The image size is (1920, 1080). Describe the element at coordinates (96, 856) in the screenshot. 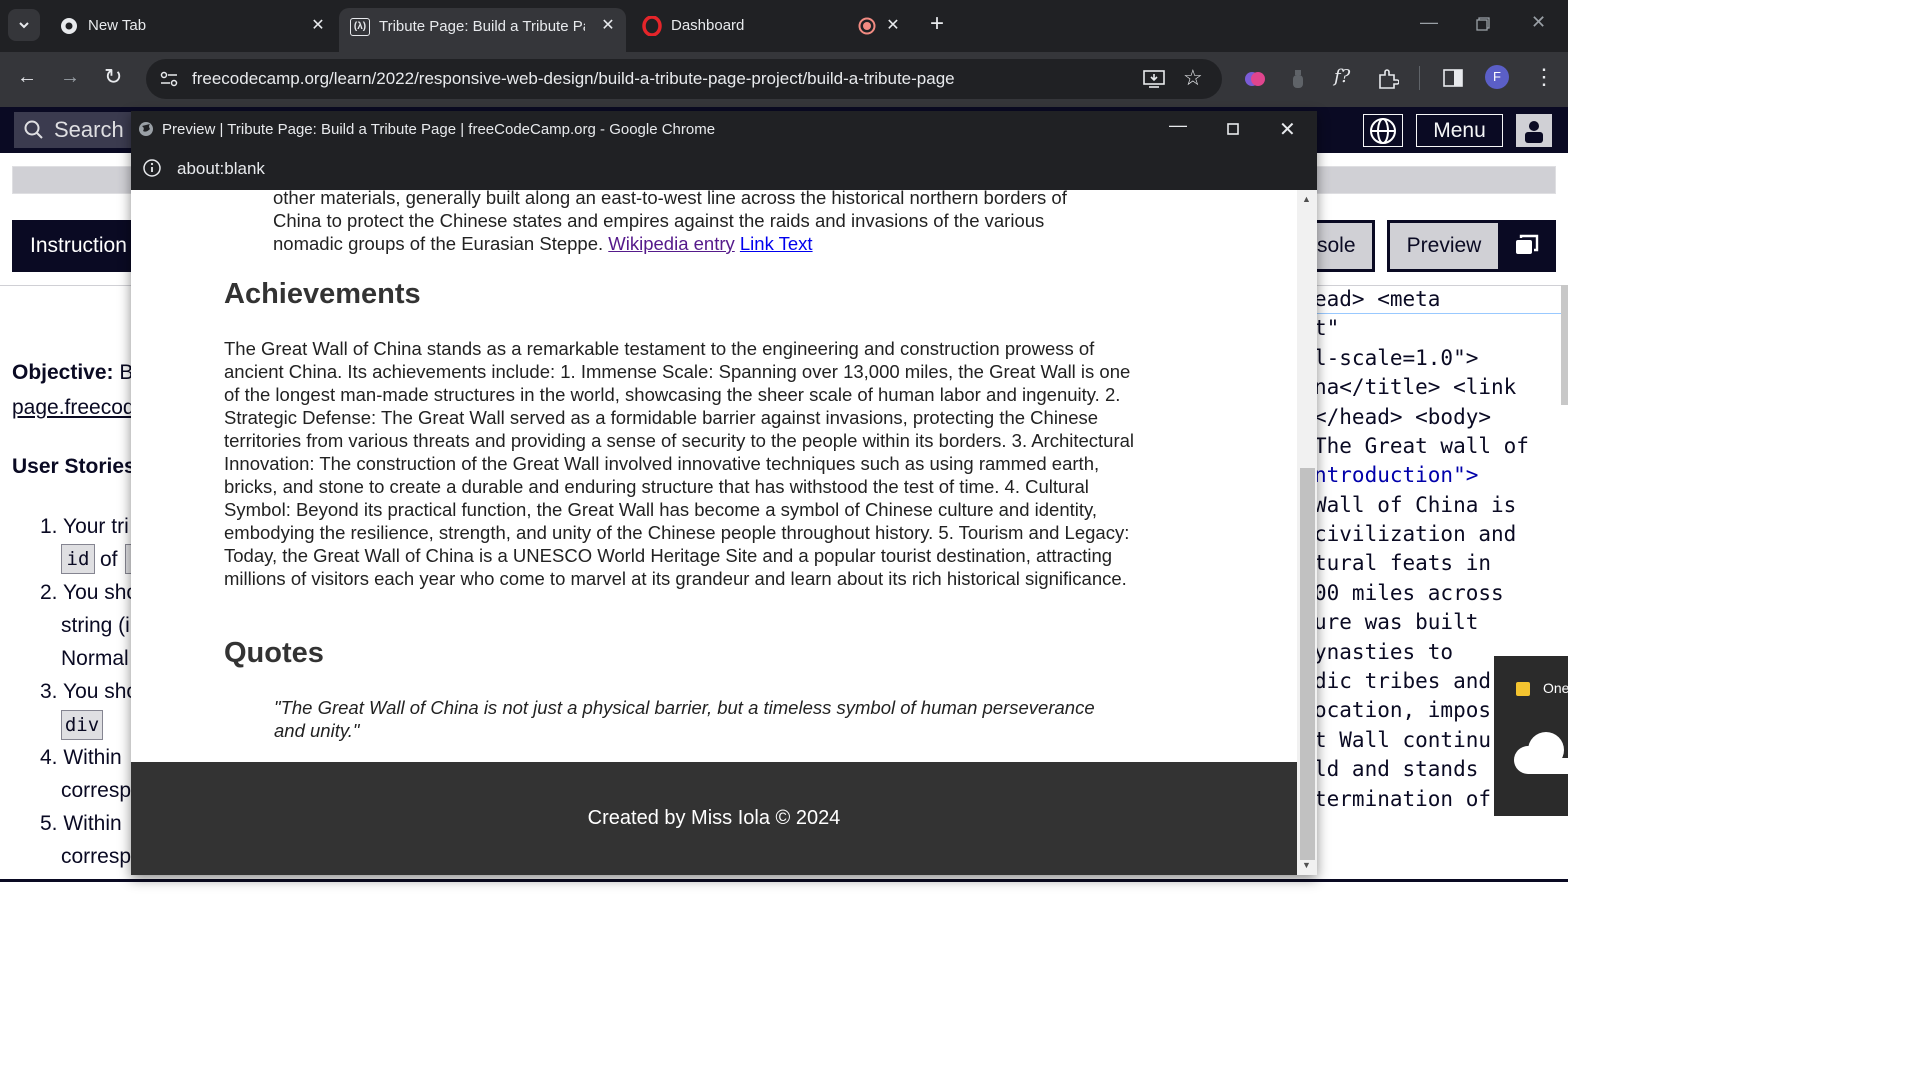

I see `story-cont: corresp` at that location.